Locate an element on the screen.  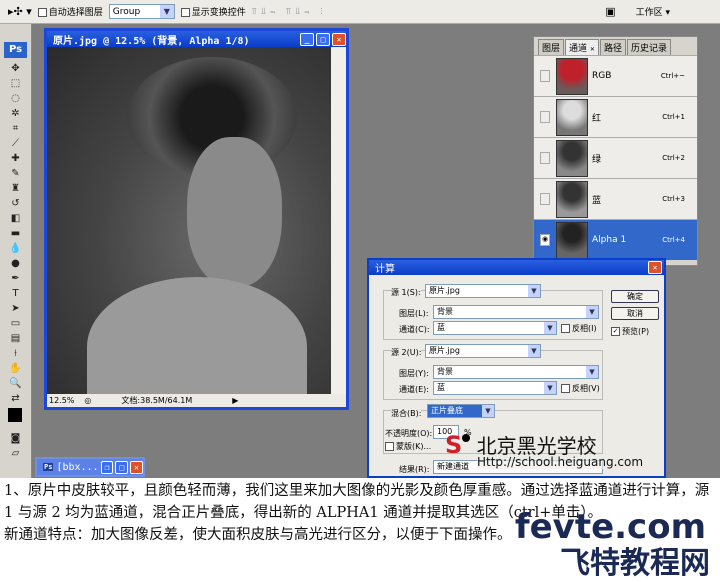
pen-tool-icon: ✒ is located at coordinates (16, 279).